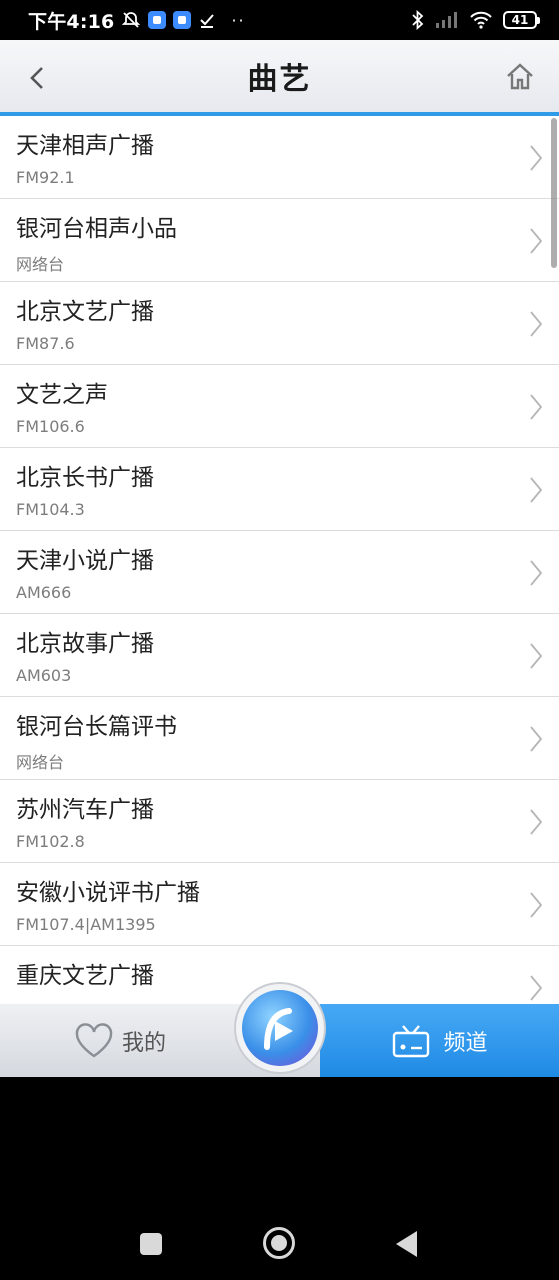 Image resolution: width=559 pixels, height=1280 pixels. What do you see at coordinates (418, 20) in the screenshot?
I see `bluetooth-icon` at bounding box center [418, 20].